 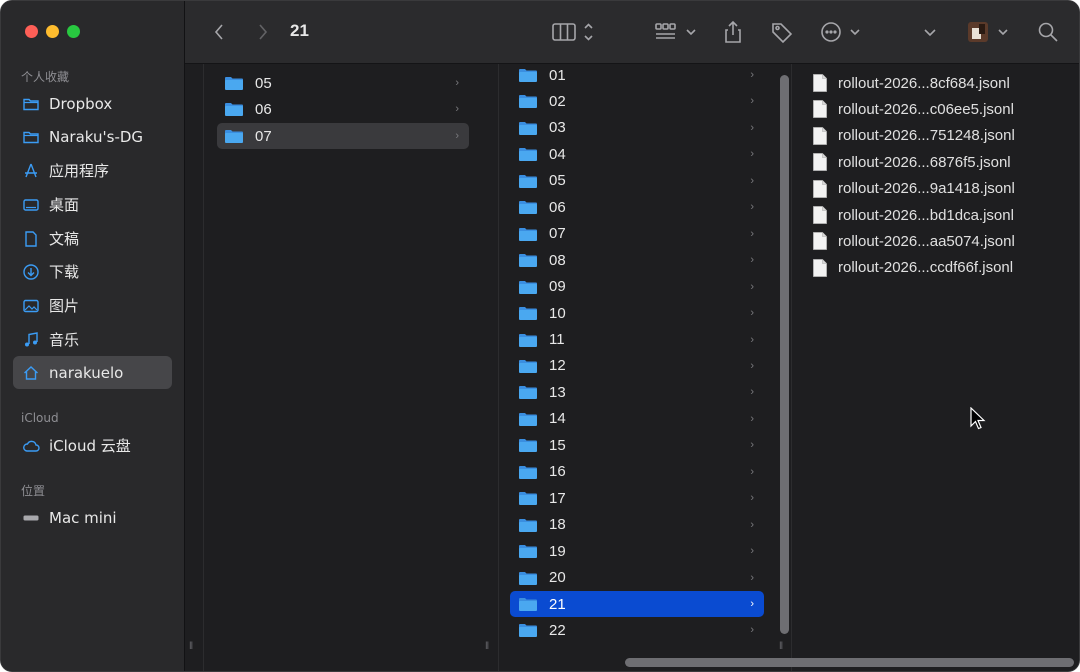 What do you see at coordinates (989, 32) in the screenshot?
I see `profile-button` at bounding box center [989, 32].